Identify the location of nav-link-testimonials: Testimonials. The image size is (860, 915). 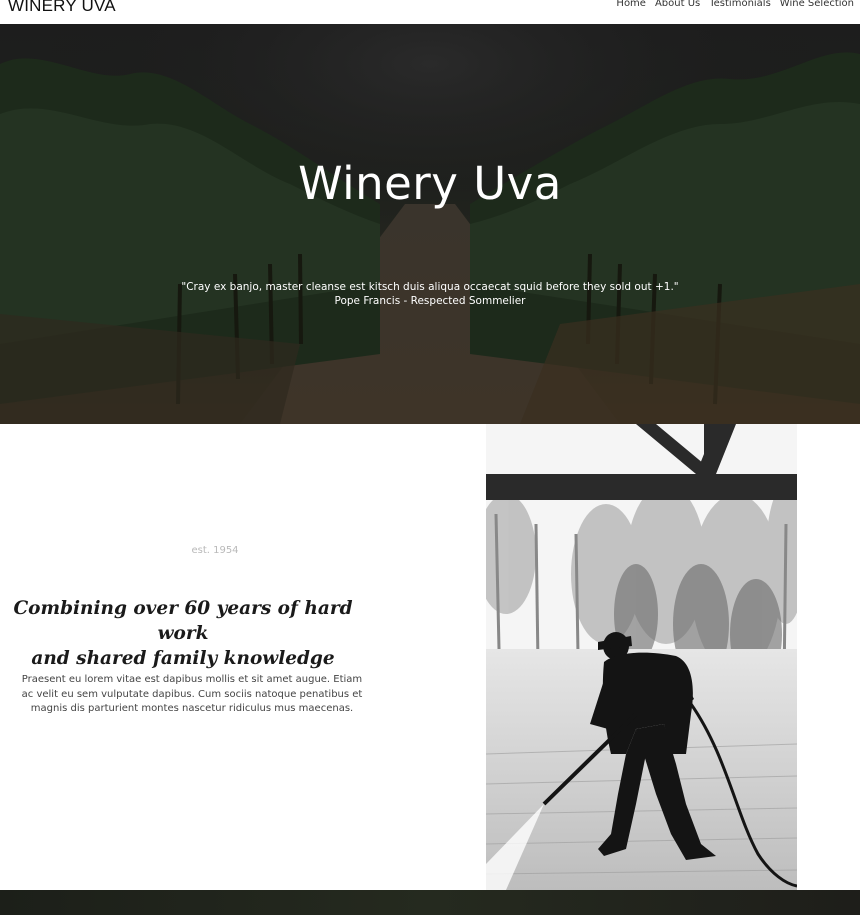
(740, 4).